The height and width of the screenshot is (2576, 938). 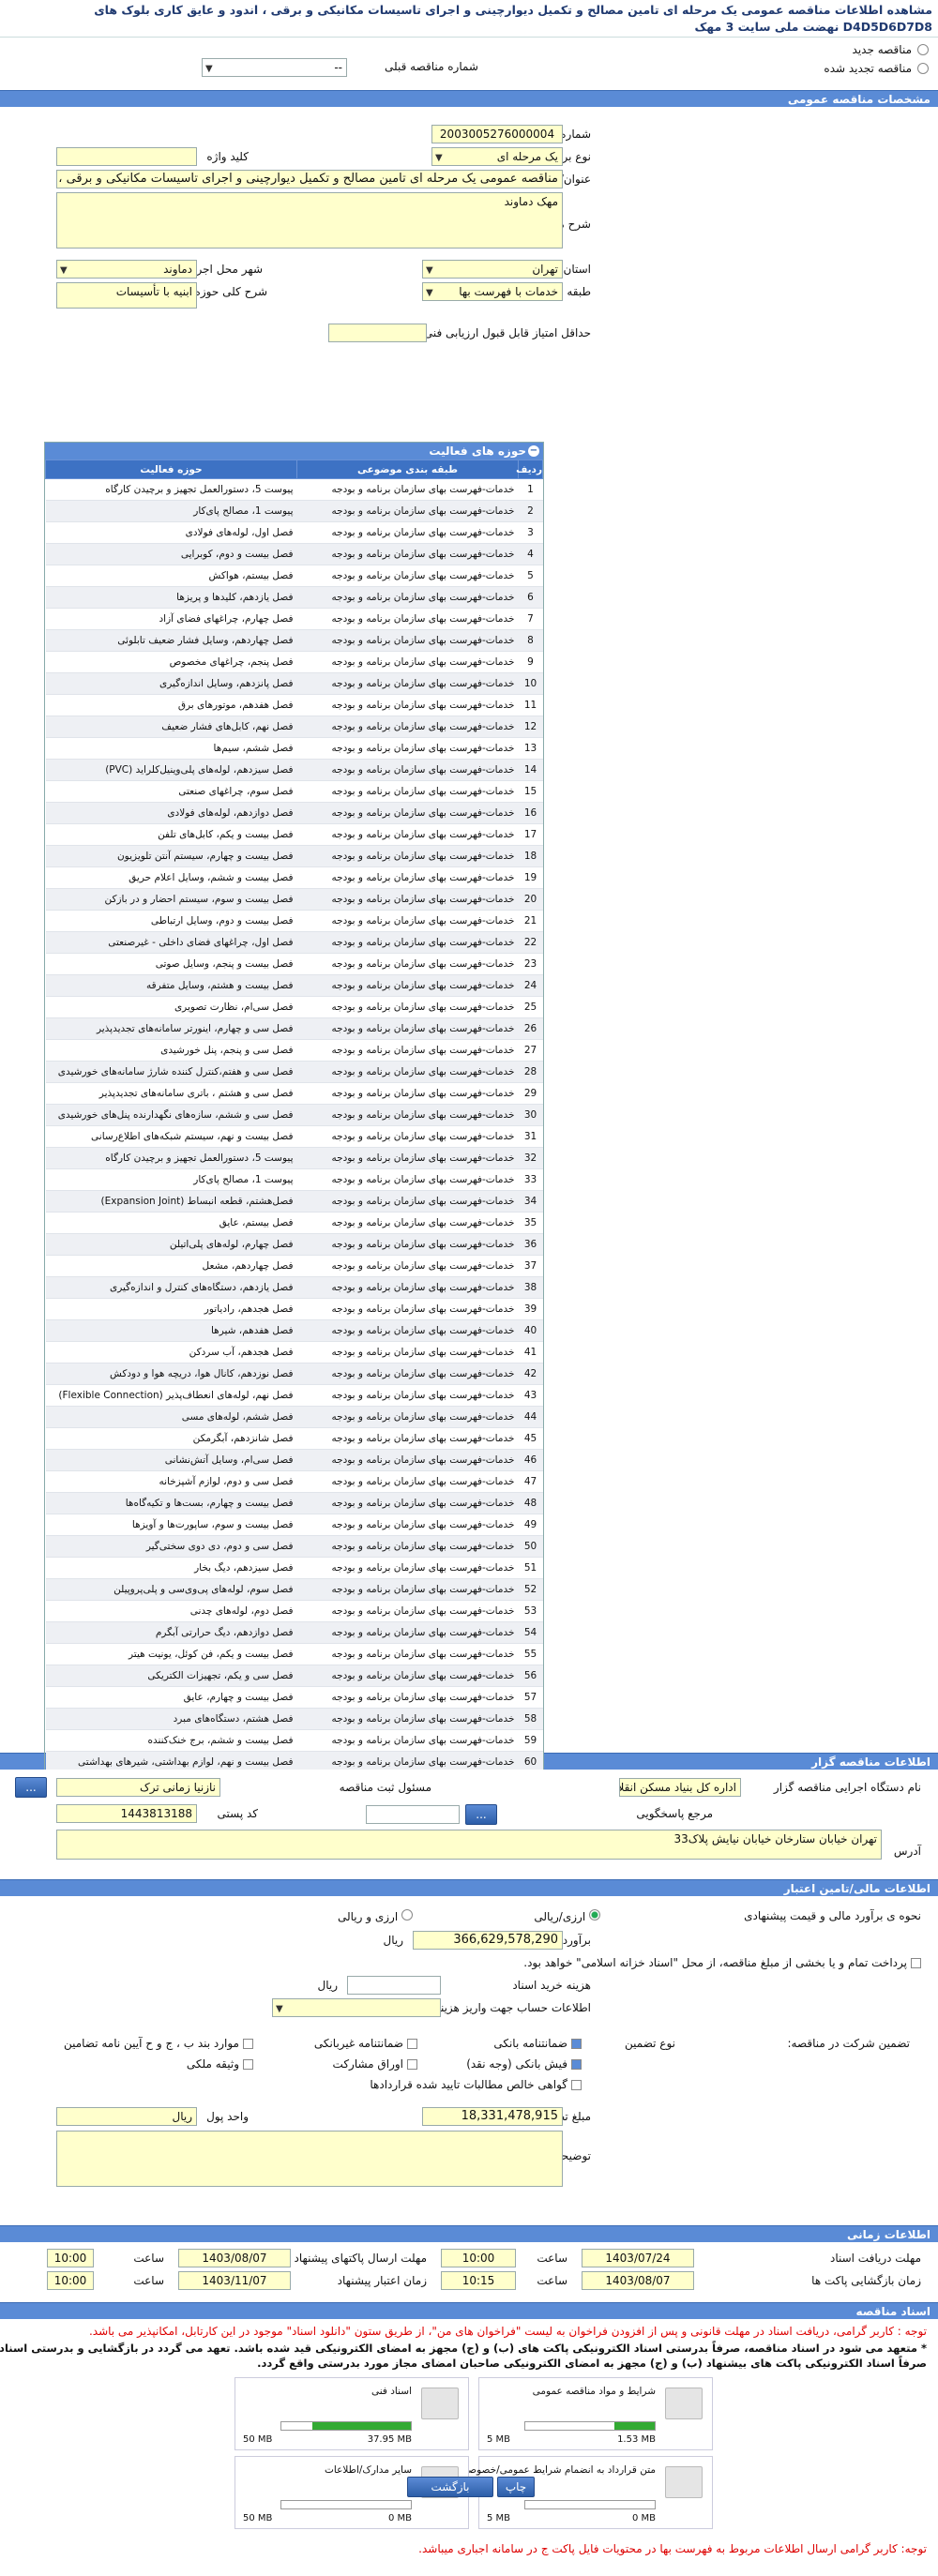 What do you see at coordinates (70, 2258) in the screenshot?
I see `submit-time: 10:00` at bounding box center [70, 2258].